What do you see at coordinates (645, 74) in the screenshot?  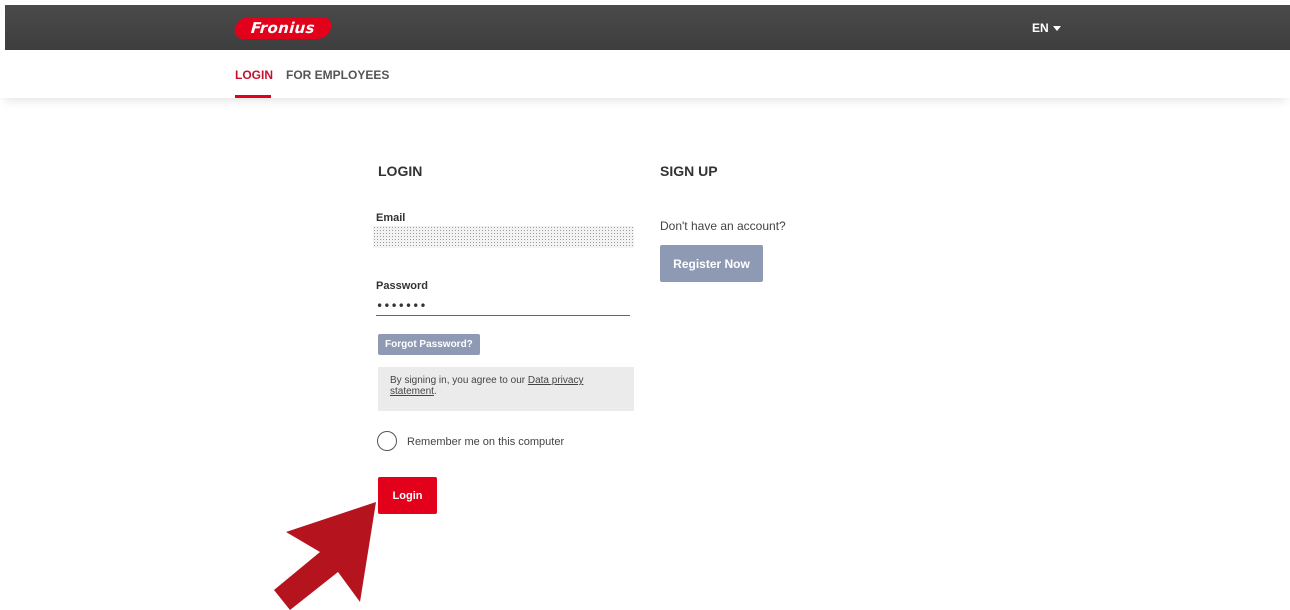 I see `tab-bar: LOGIN FOR EMPLOYEES` at bounding box center [645, 74].